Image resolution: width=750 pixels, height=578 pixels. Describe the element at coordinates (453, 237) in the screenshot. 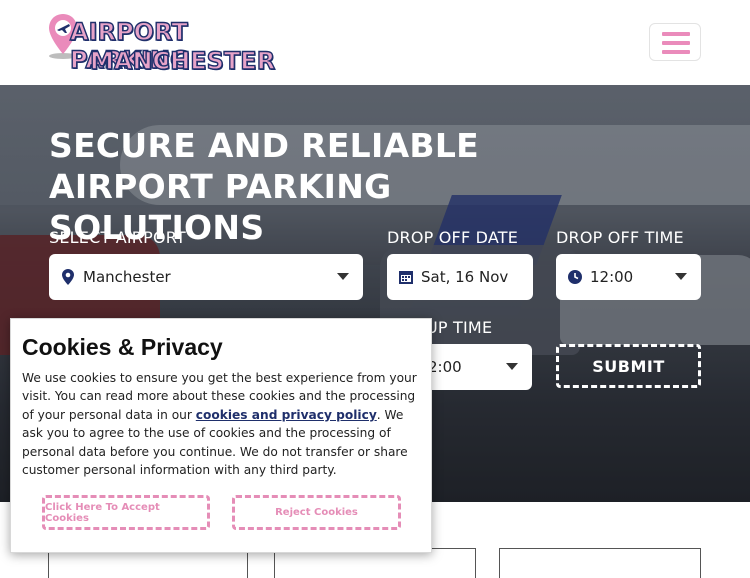

I see `dropoff-date-label: DROP OFF DATE` at that location.